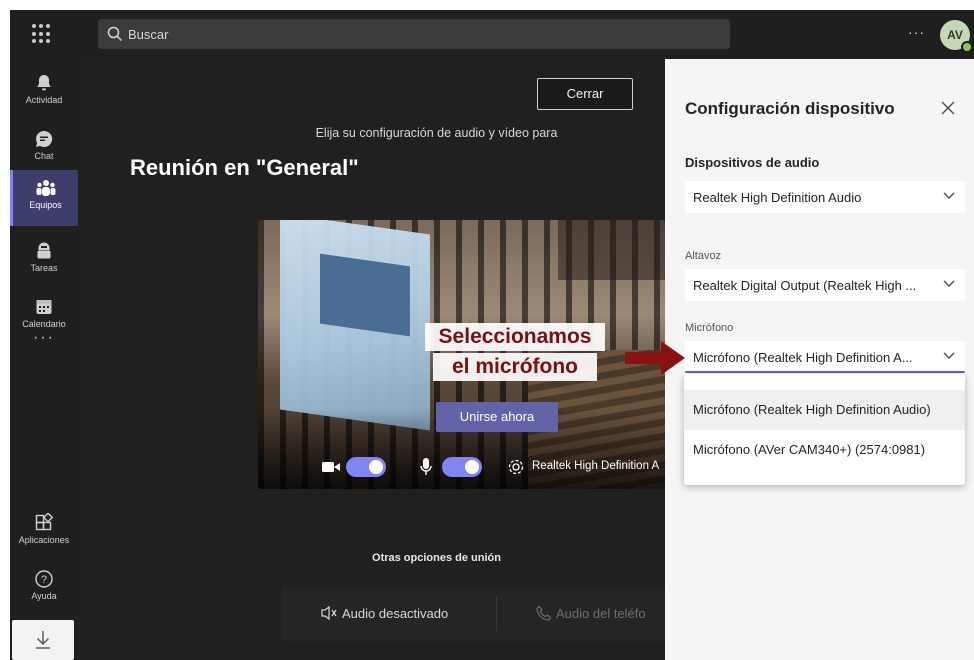 This screenshot has width=974, height=660. I want to click on rail-item-chat: Chat, so click(44, 149).